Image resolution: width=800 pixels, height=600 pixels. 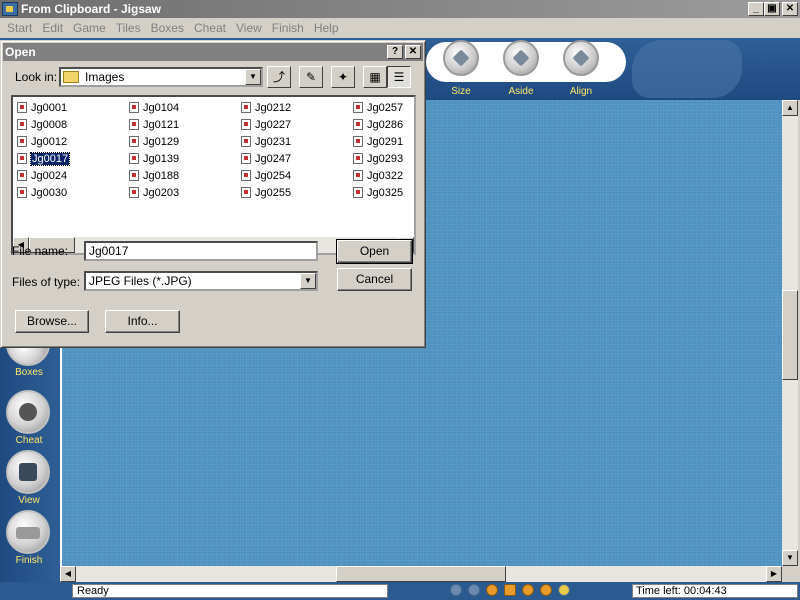 I want to click on cheat-tool: Cheat, so click(x=29, y=418).